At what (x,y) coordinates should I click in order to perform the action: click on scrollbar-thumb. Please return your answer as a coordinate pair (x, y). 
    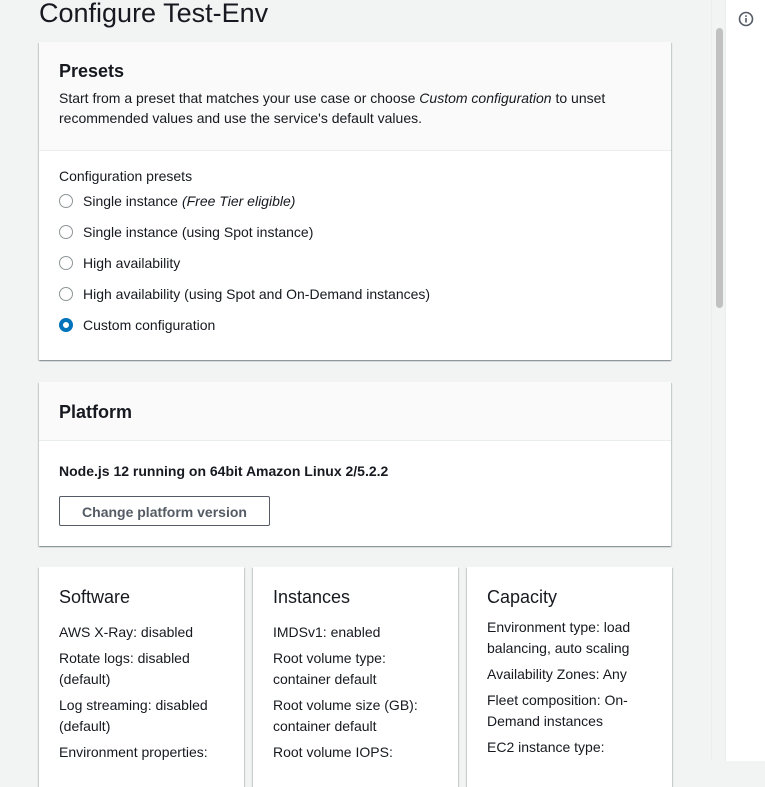
    Looking at the image, I should click on (719, 168).